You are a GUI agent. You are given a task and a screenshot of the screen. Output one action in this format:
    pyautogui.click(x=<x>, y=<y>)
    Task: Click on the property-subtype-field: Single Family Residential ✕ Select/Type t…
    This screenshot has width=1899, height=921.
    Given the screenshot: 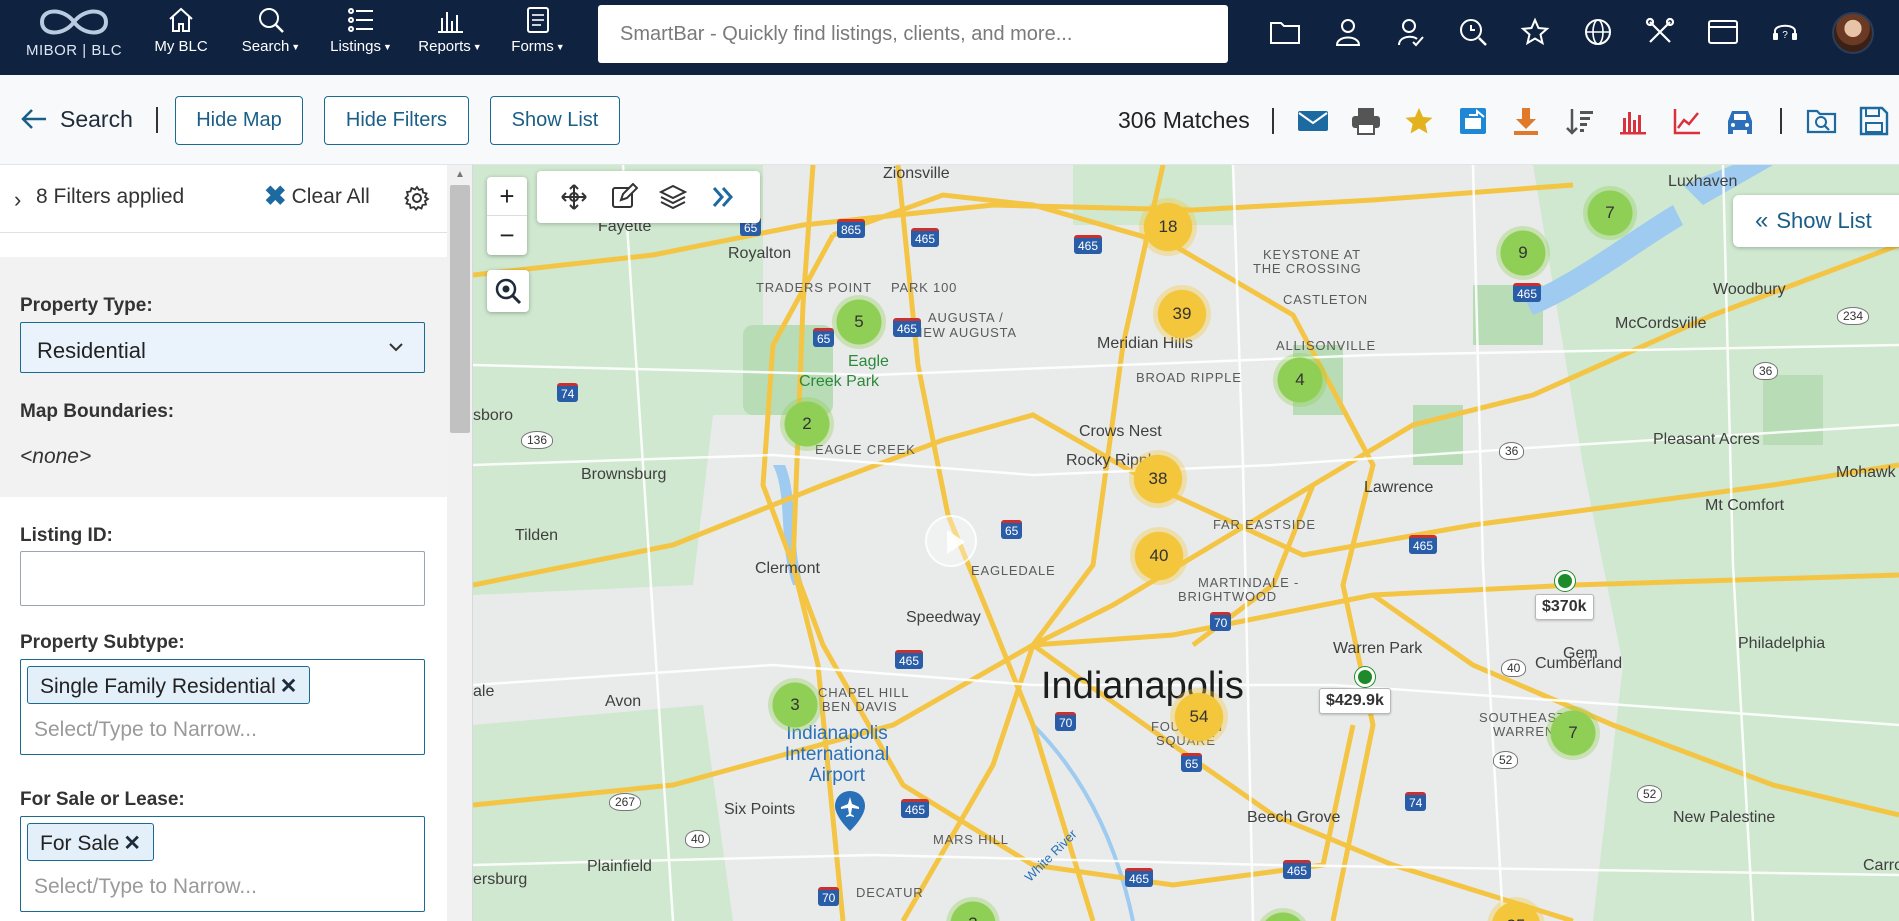 What is the action you would take?
    pyautogui.click(x=222, y=707)
    